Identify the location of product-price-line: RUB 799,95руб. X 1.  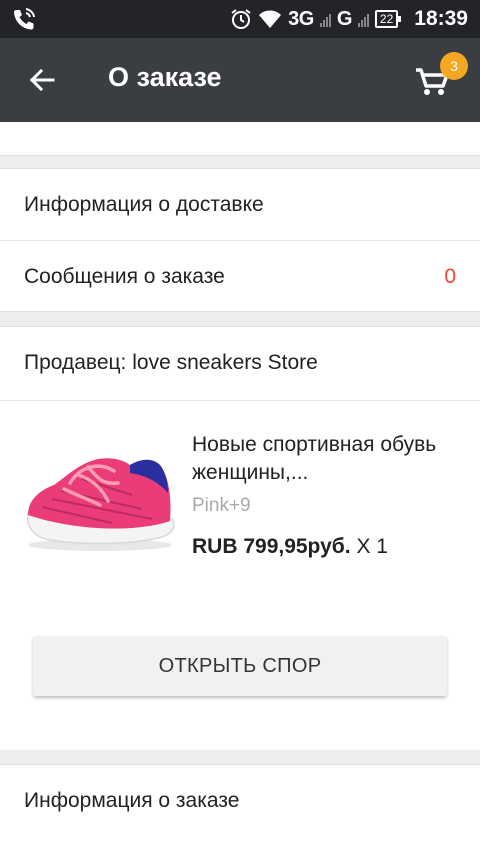
(290, 547).